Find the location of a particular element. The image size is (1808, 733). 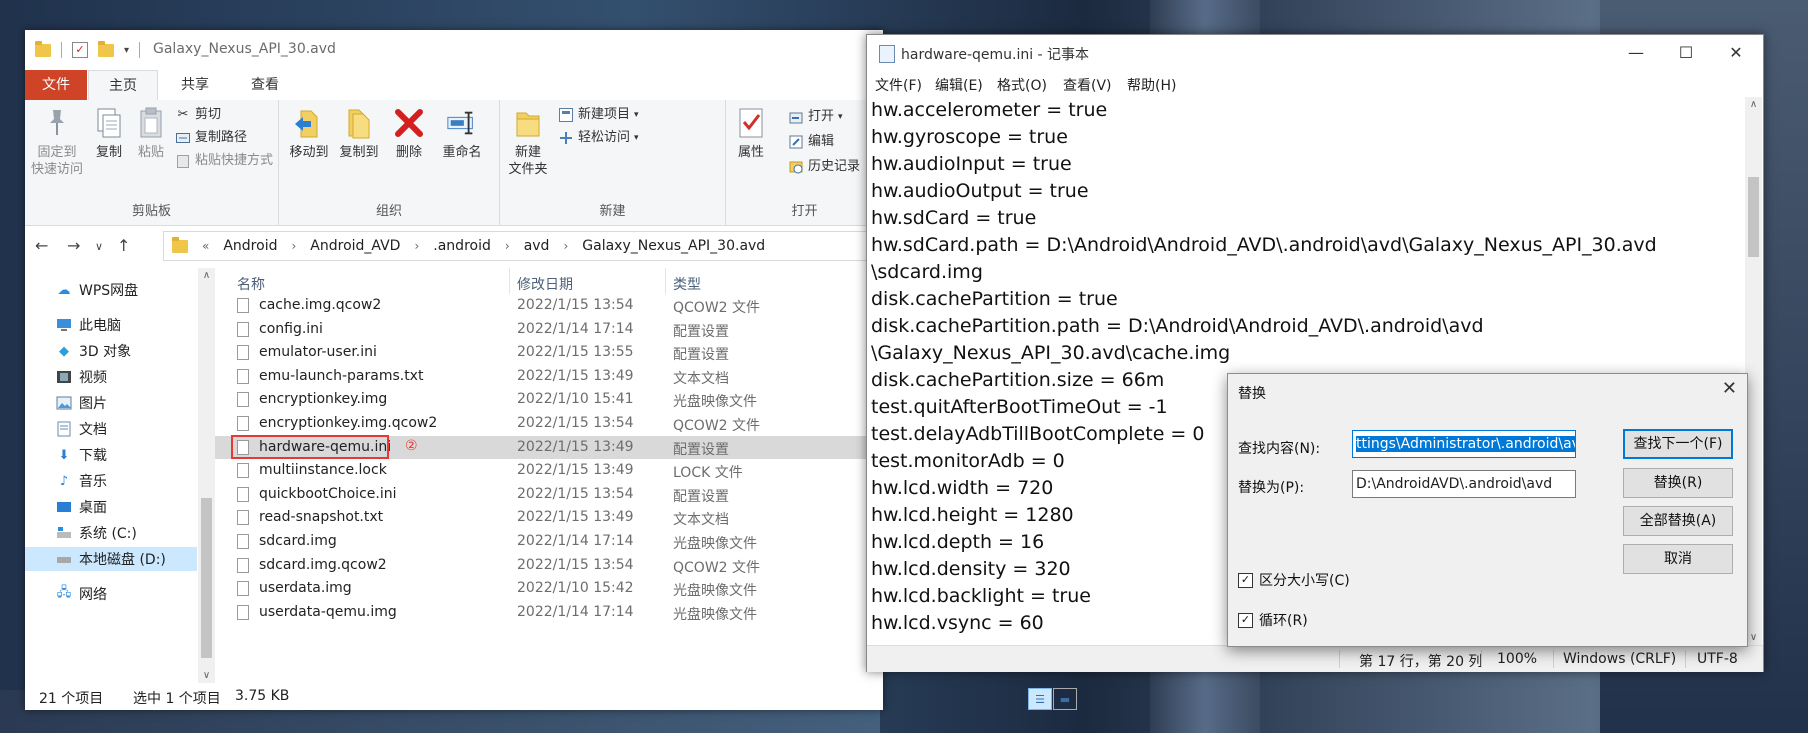

file-row: hardware-qemu.ini 2022/1/15 13:49 配置设置 ② is located at coordinates (549, 446).